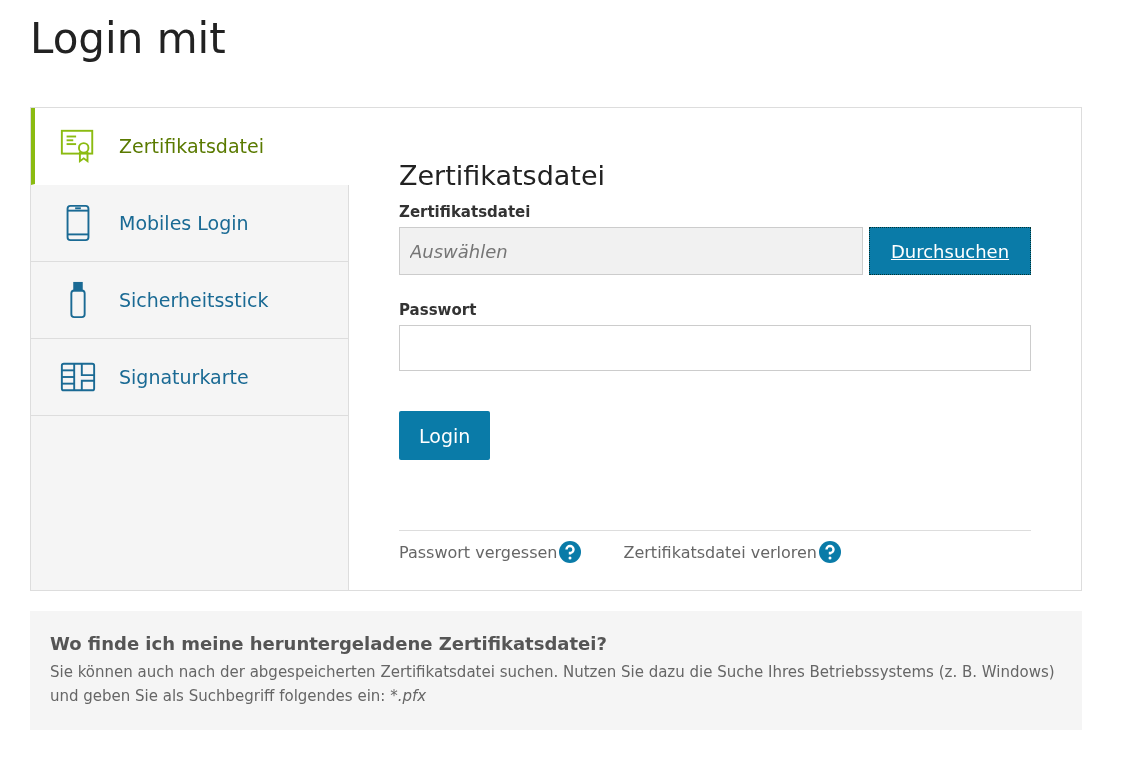  Describe the element at coordinates (189, 223) in the screenshot. I see `sidebar-tab: Mobiles Login` at that location.